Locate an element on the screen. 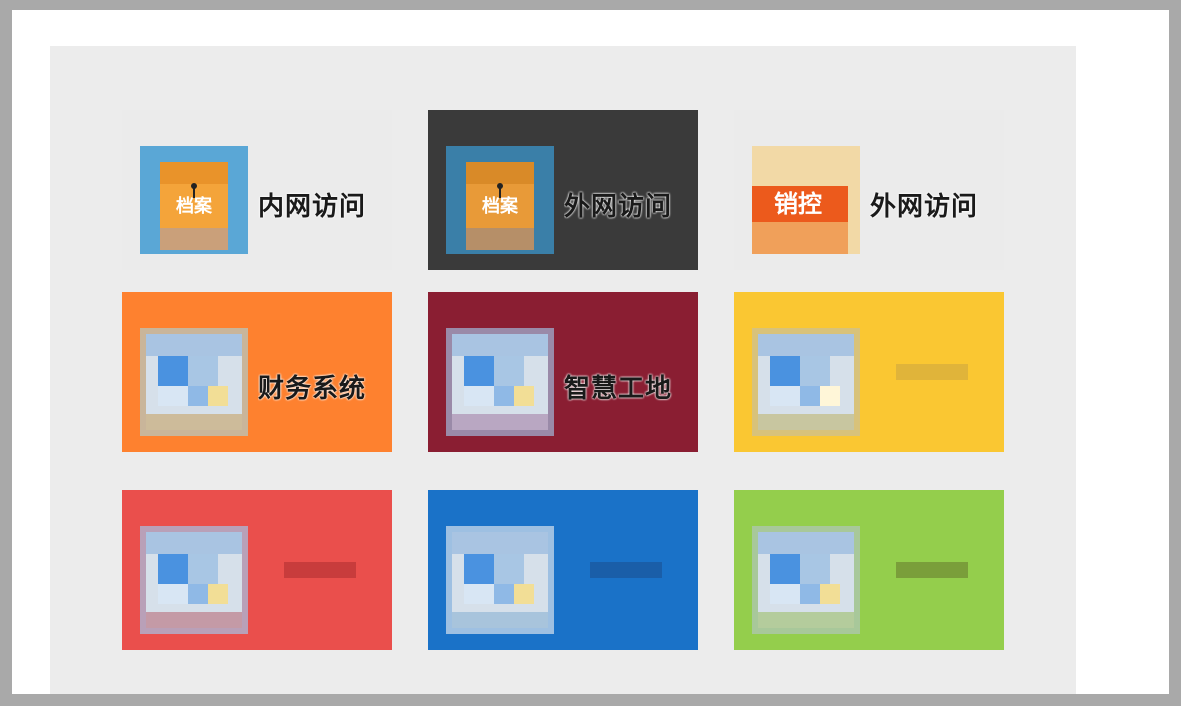 This screenshot has width=1181, height=706. tile-app-blue is located at coordinates (563, 570).